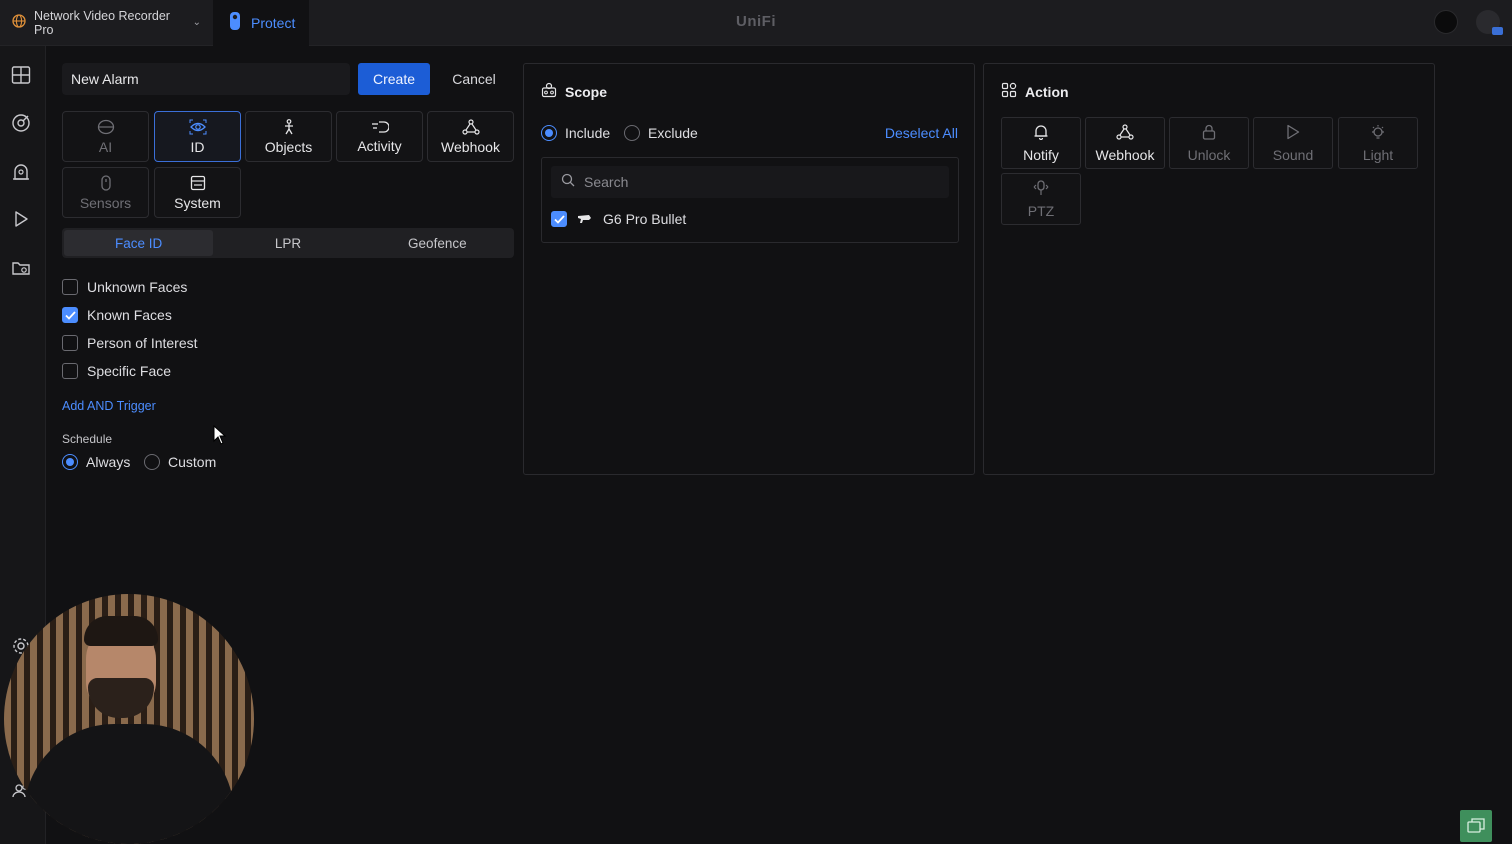 Image resolution: width=1512 pixels, height=844 pixels. I want to click on exports-folder-icon, so click(21, 268).